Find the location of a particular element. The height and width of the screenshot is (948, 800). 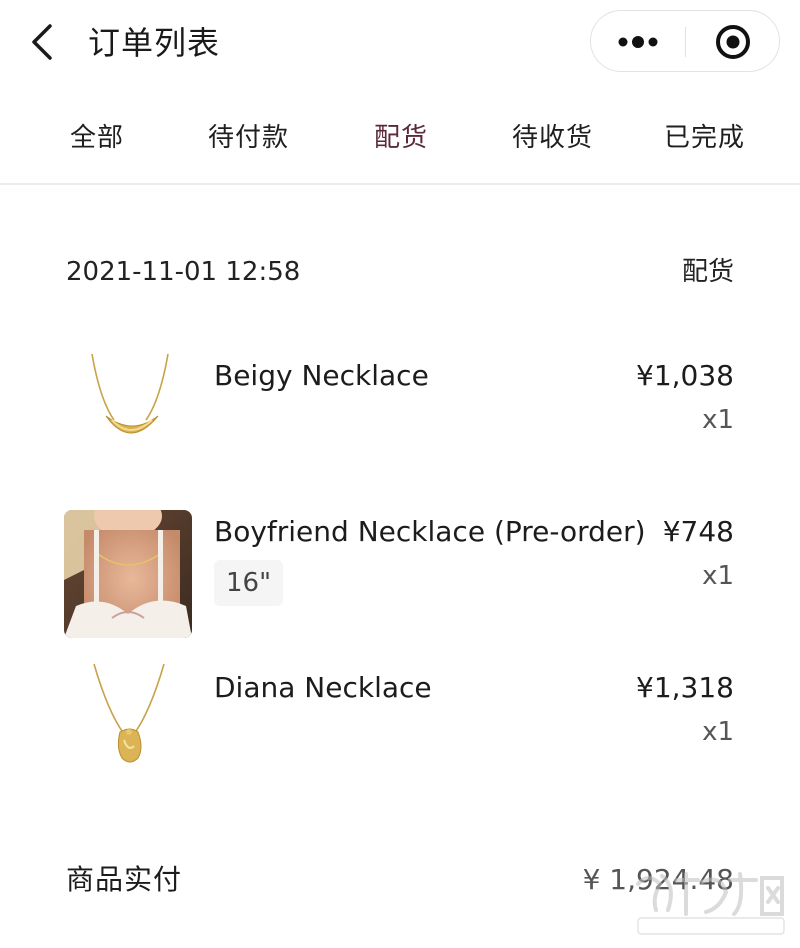

tab-completed: 已完成 is located at coordinates (704, 138).